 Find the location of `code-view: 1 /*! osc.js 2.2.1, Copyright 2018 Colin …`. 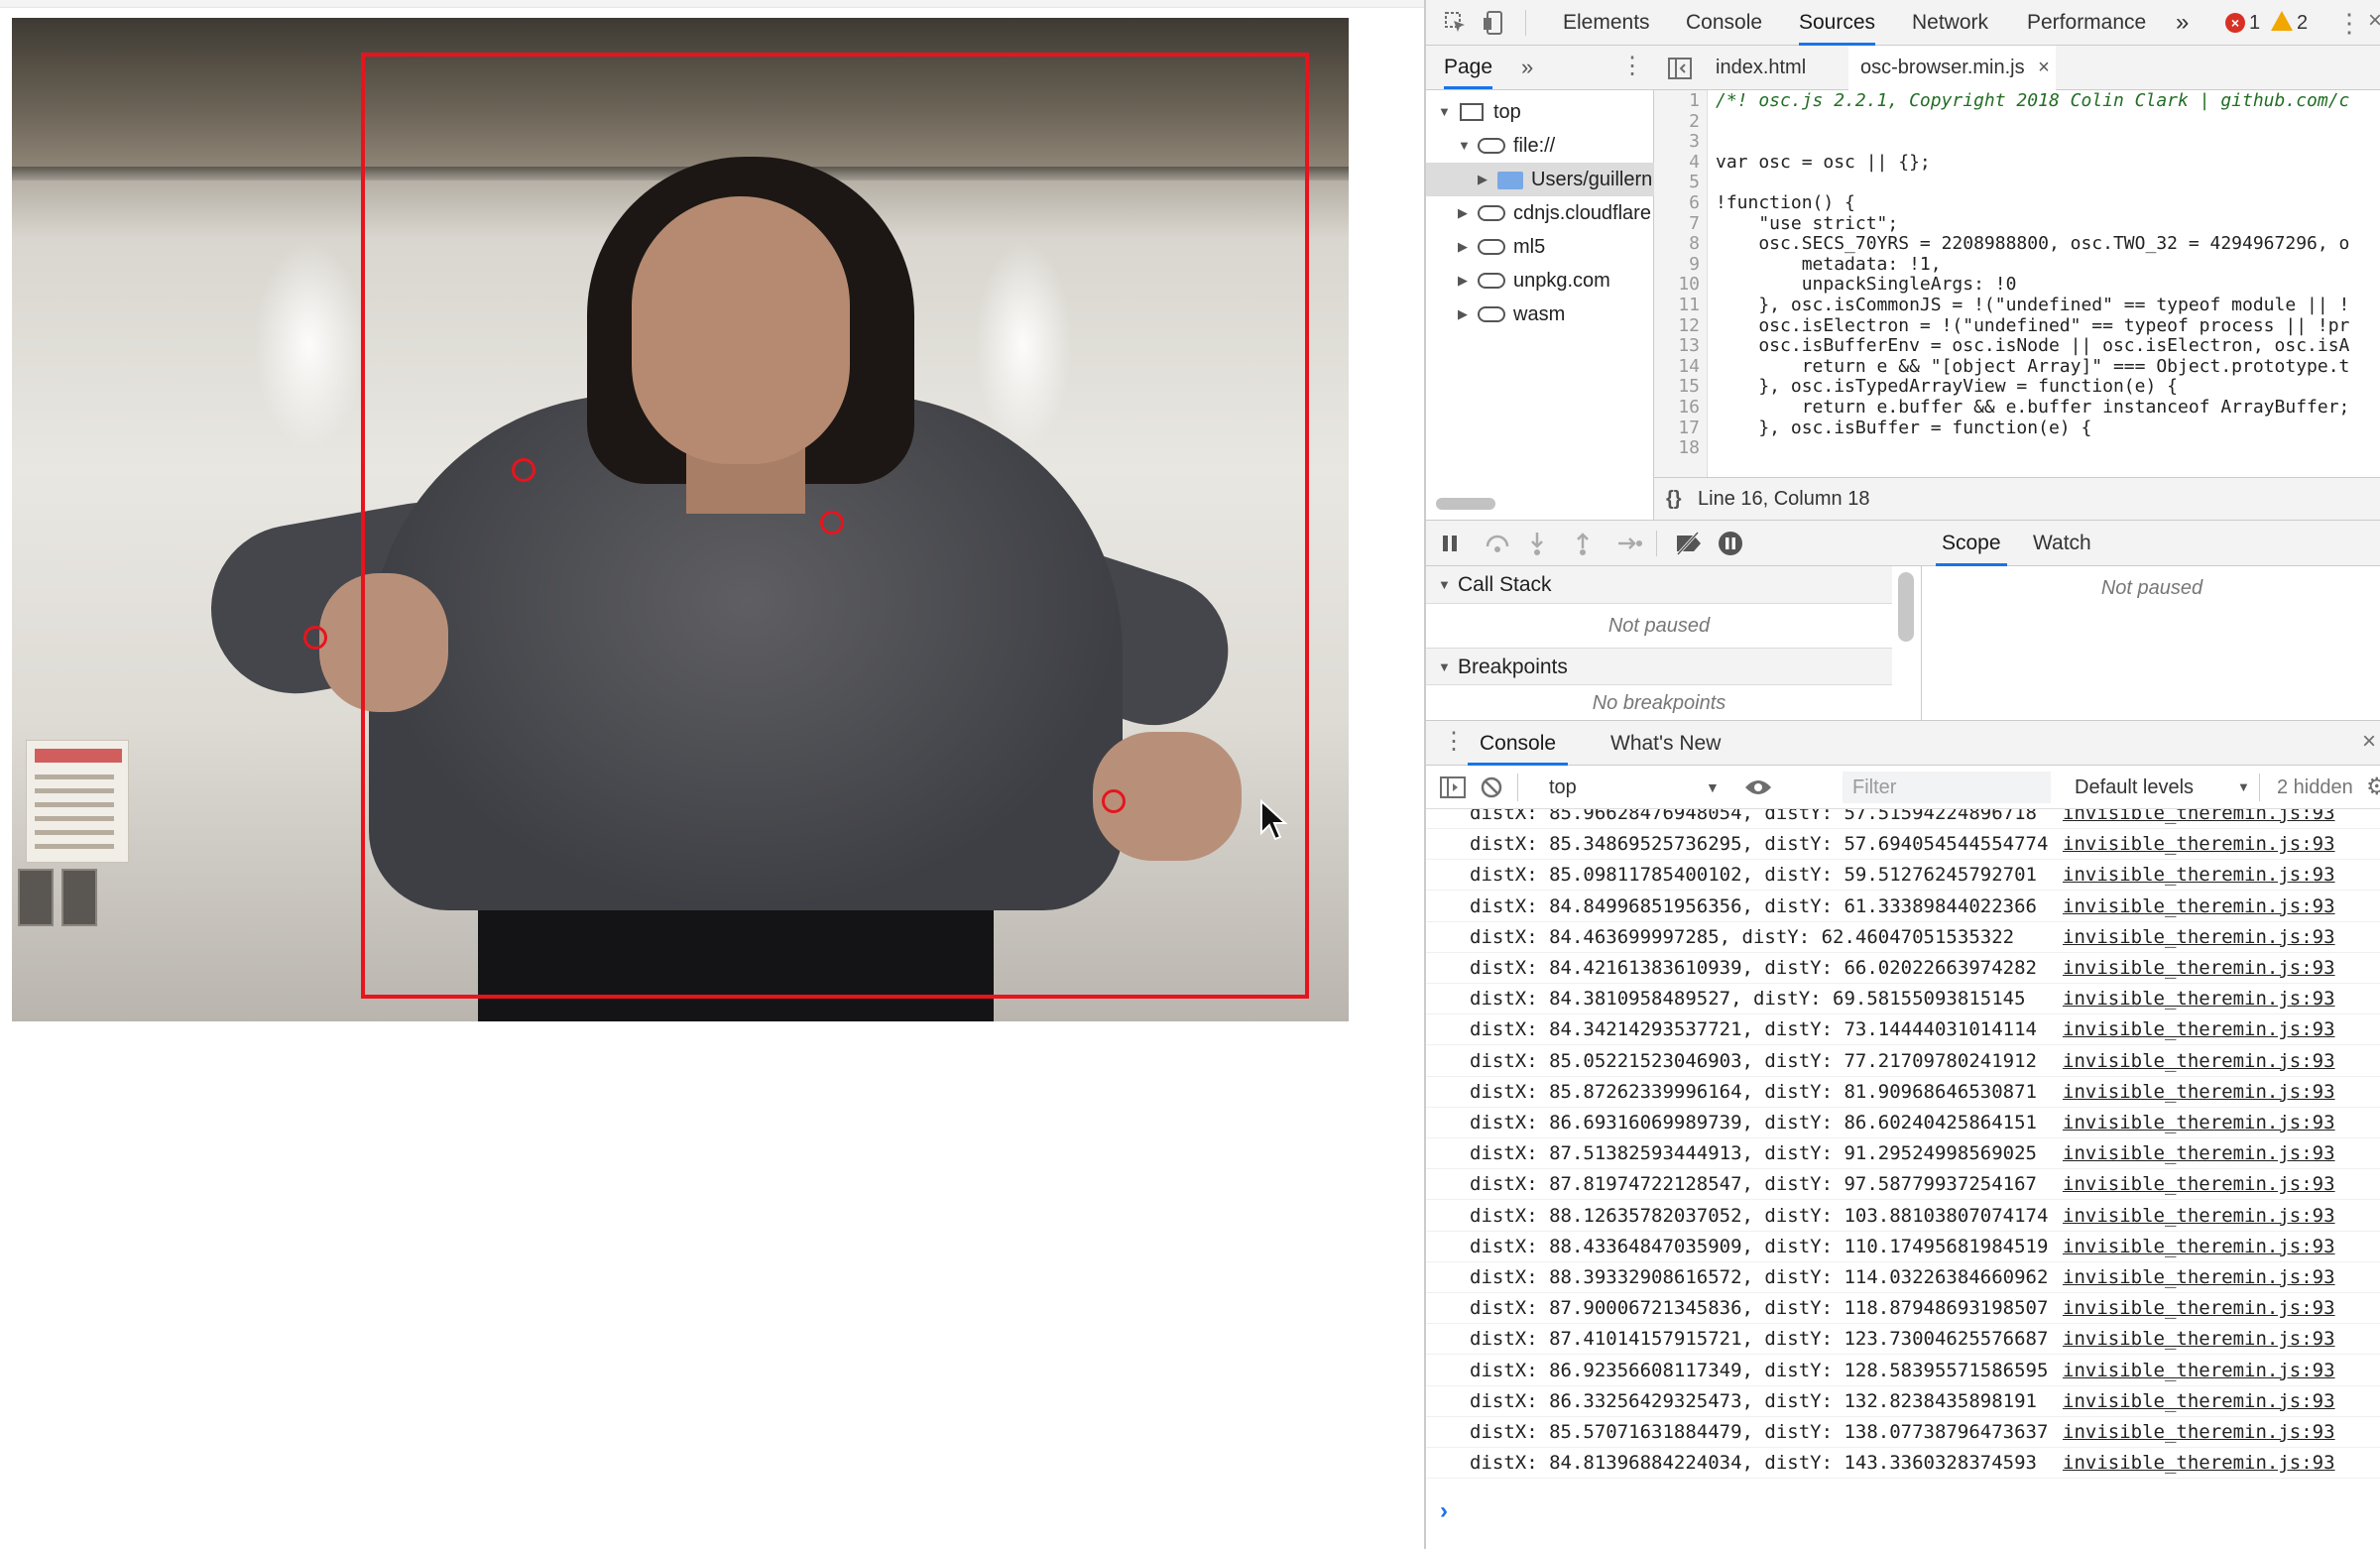

code-view: 1 /*! osc.js 2.2.1, Copyright 2018 Colin … is located at coordinates (2017, 283).